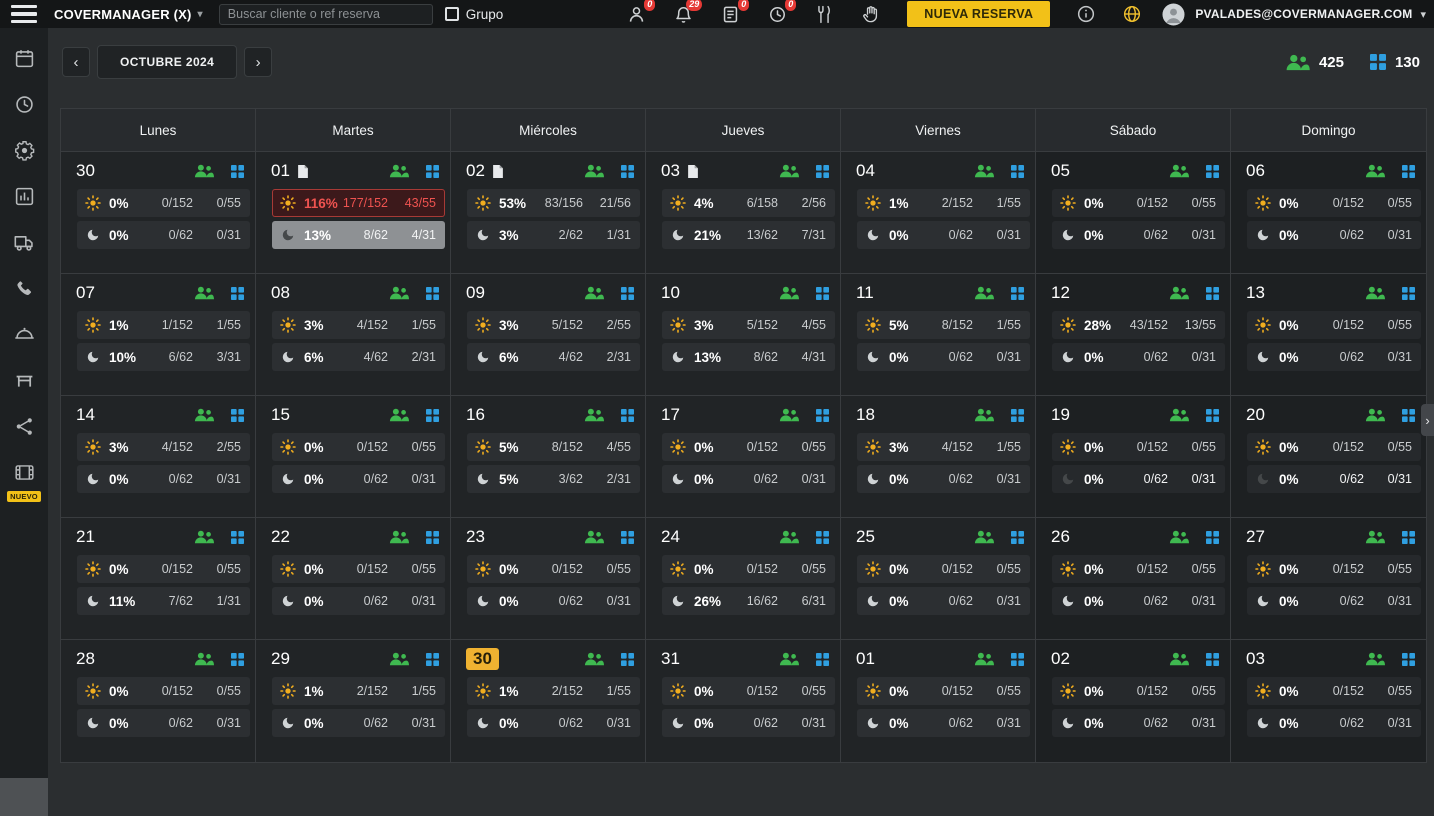 Image resolution: width=1434 pixels, height=816 pixels. I want to click on calendar-day-cell: 14 3% 4/152 2/55 0% 0/62 0/31, so click(158, 457).